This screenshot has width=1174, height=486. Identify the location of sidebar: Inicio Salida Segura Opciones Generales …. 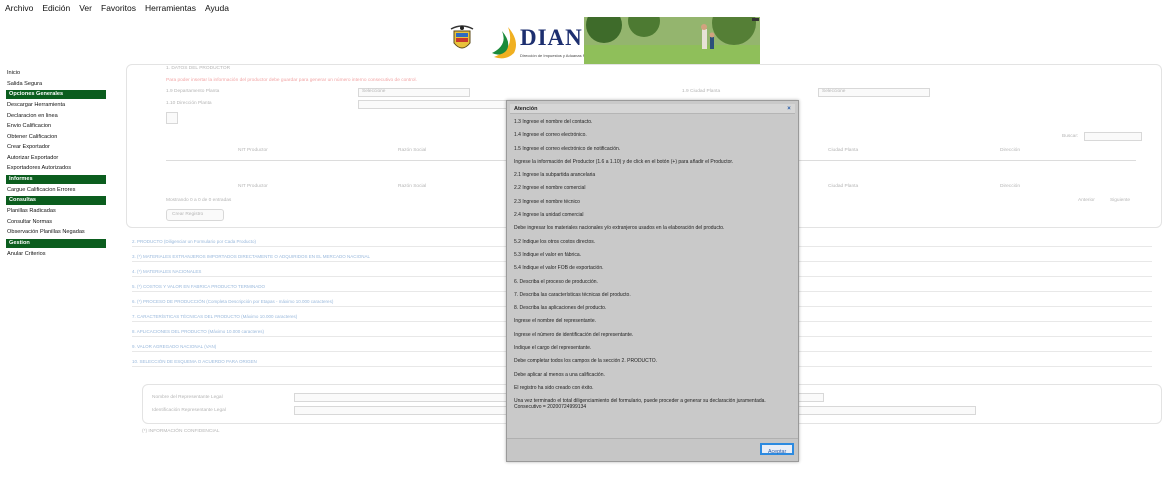
(56, 163).